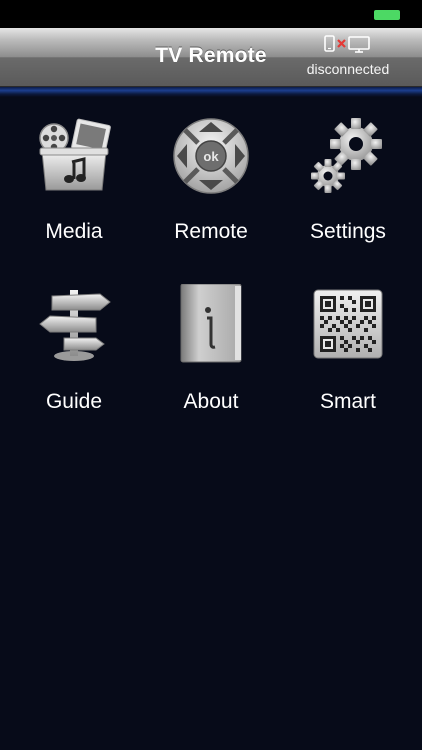  Describe the element at coordinates (348, 69) in the screenshot. I see `connection-status: disconnected` at that location.